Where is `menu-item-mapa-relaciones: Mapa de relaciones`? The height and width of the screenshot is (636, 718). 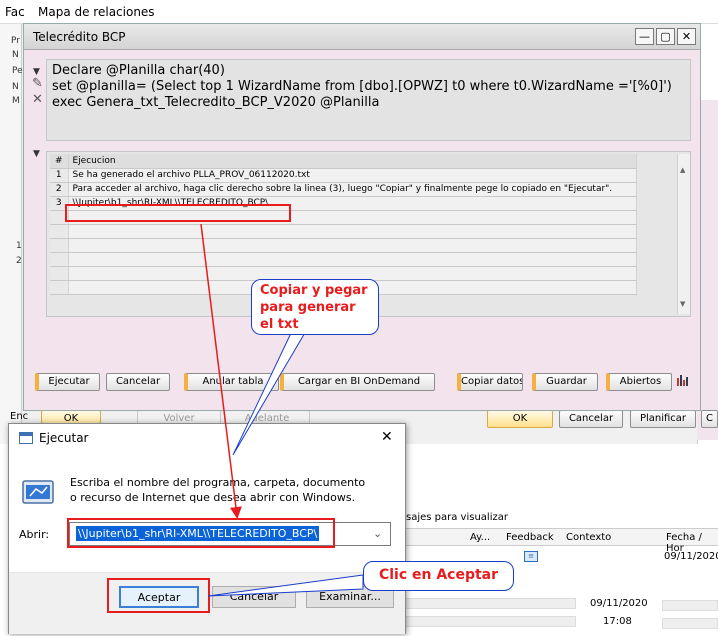
menu-item-mapa-relaciones: Mapa de relaciones is located at coordinates (96, 12).